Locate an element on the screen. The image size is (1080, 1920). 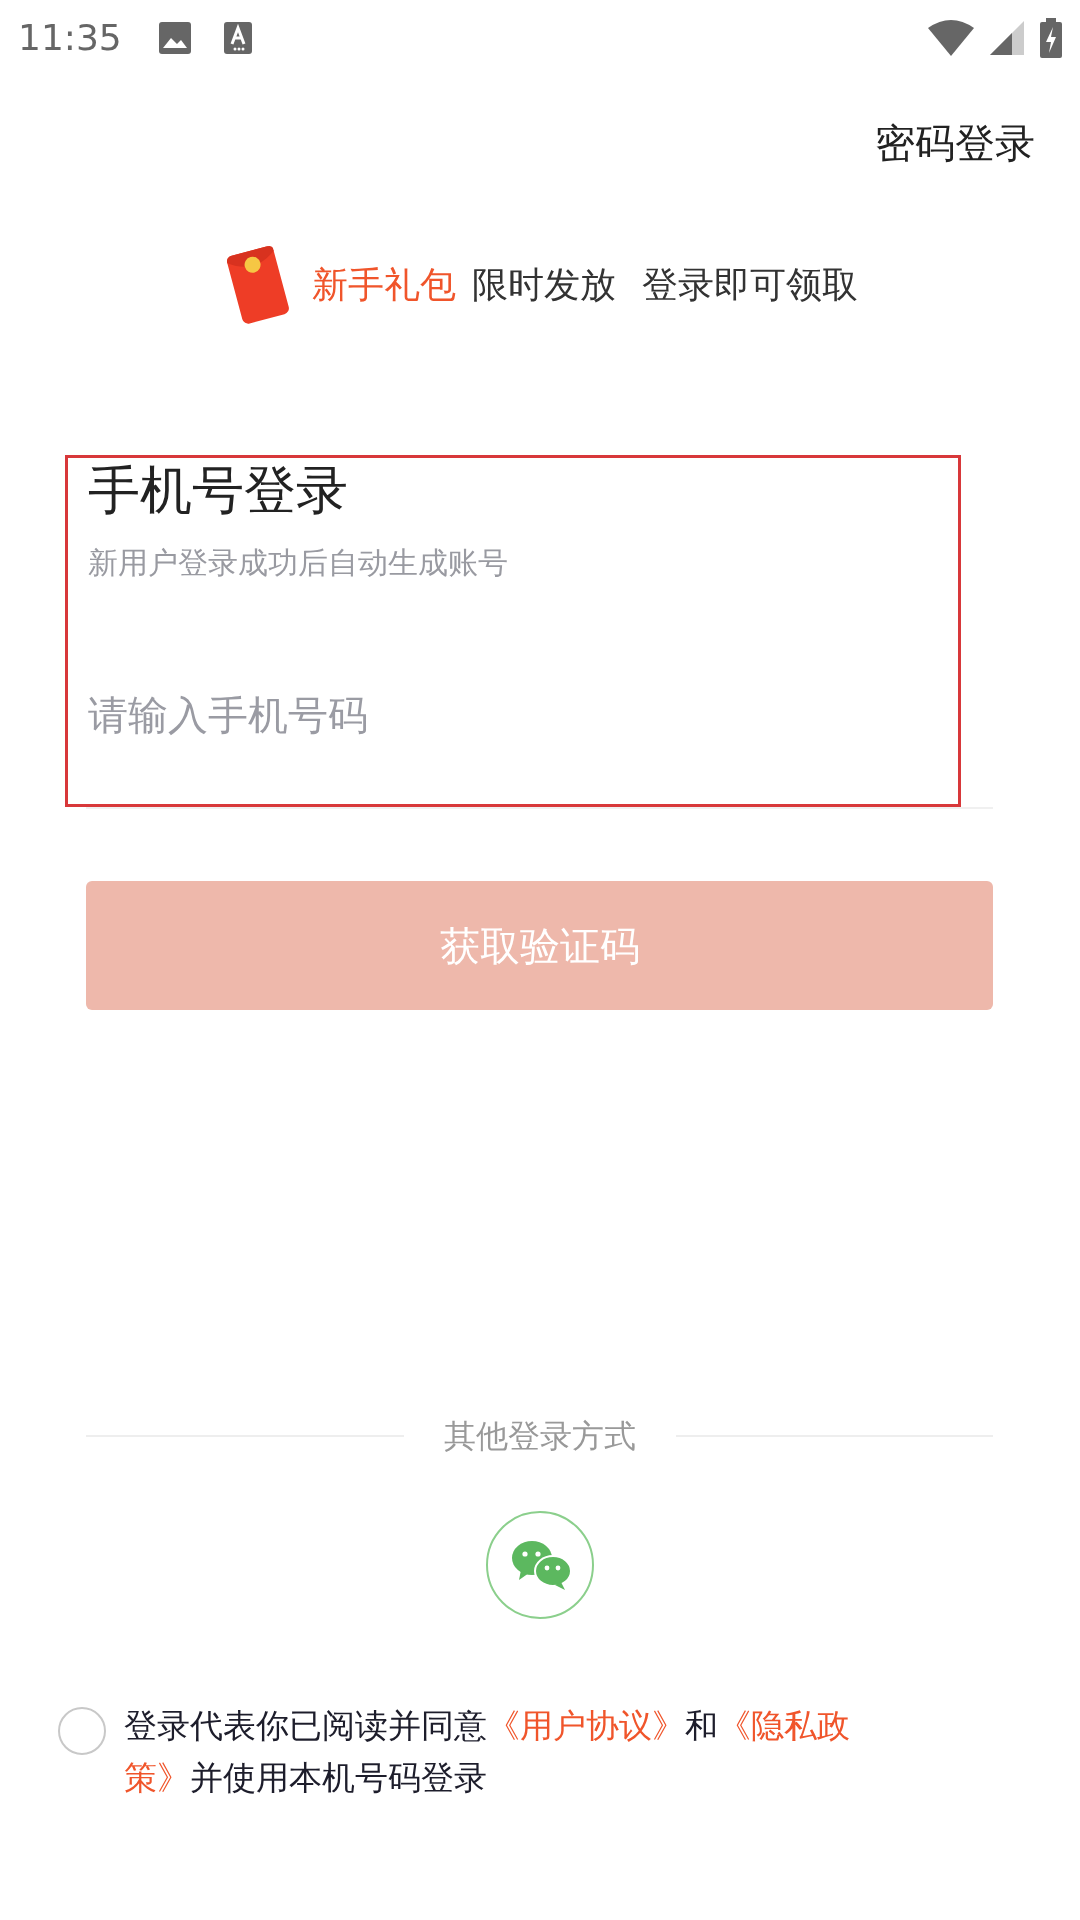
agreement-text: 登录代表你已阅读并同意《用户协议》和《隐私政 策》并使用本机号码登录 is located at coordinates (487, 1752).